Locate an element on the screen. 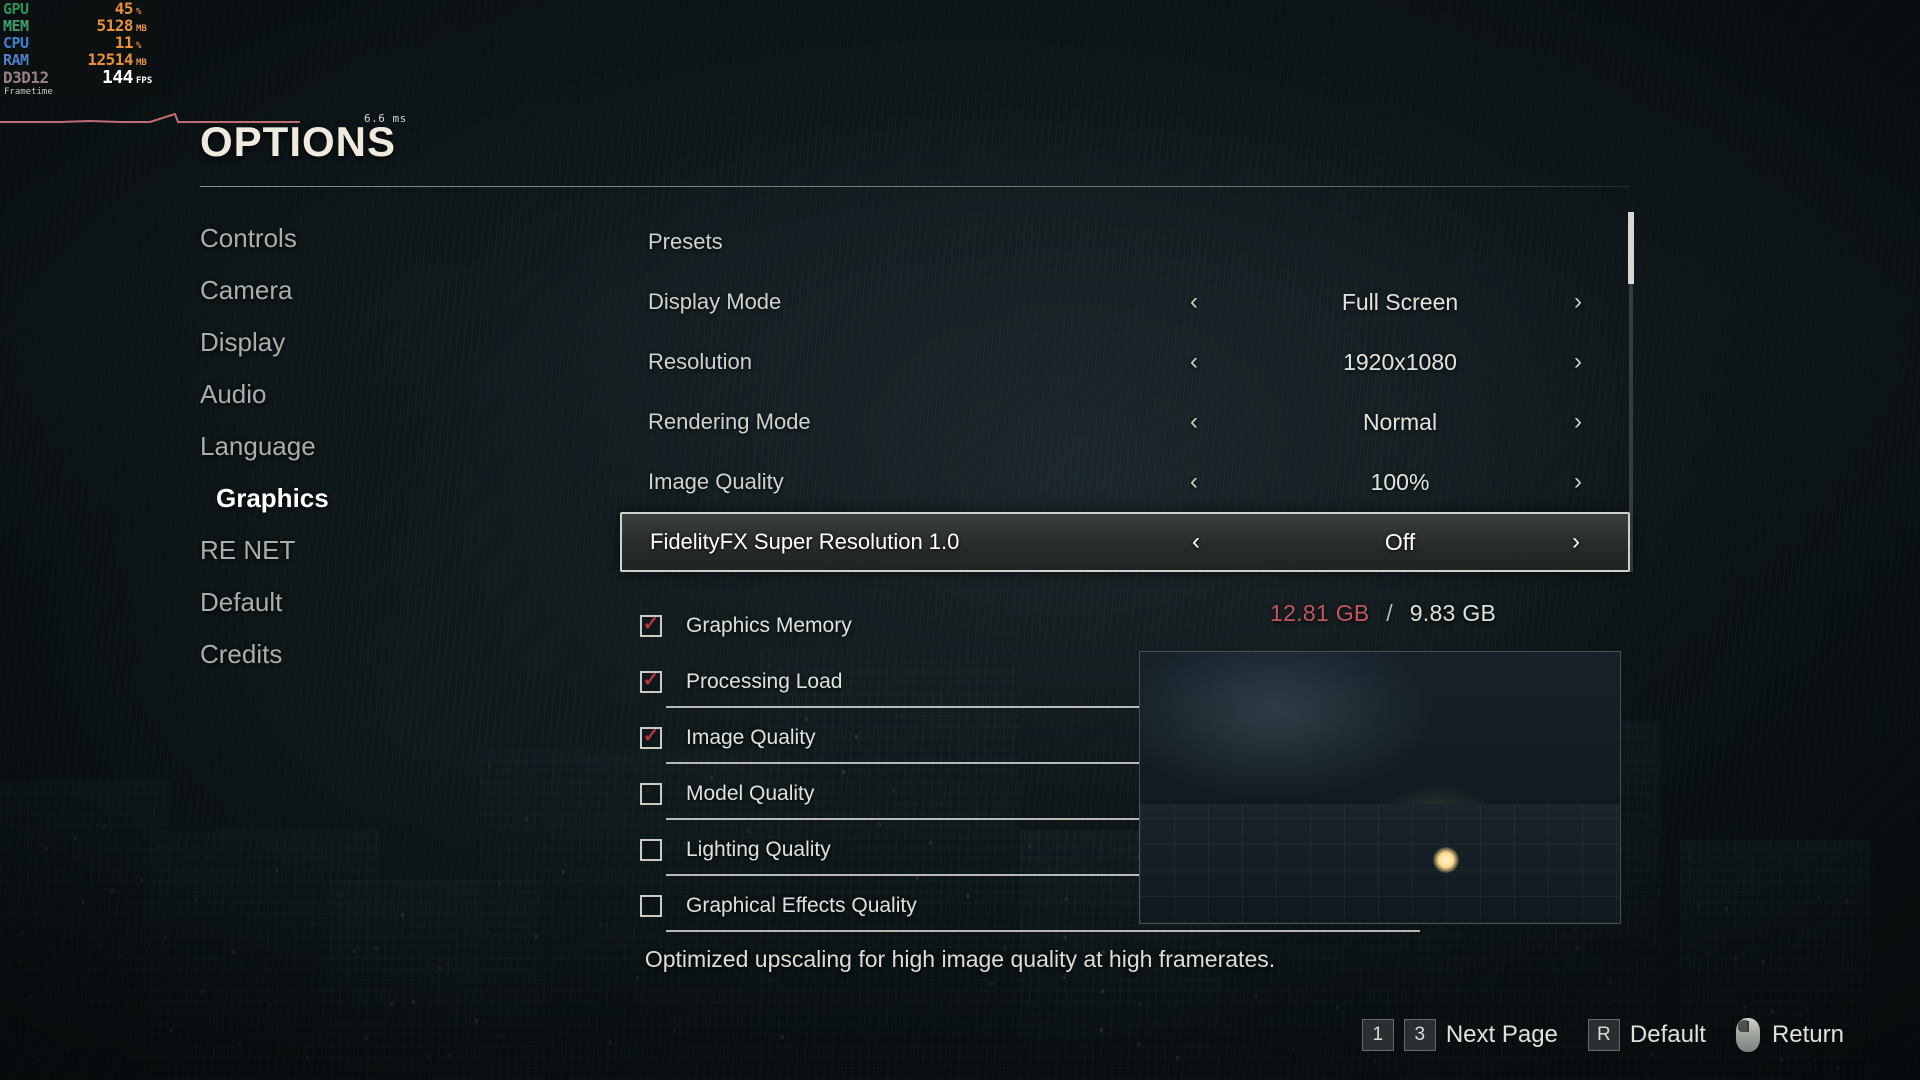  sidebar-item-camera: Camera is located at coordinates (315, 290).